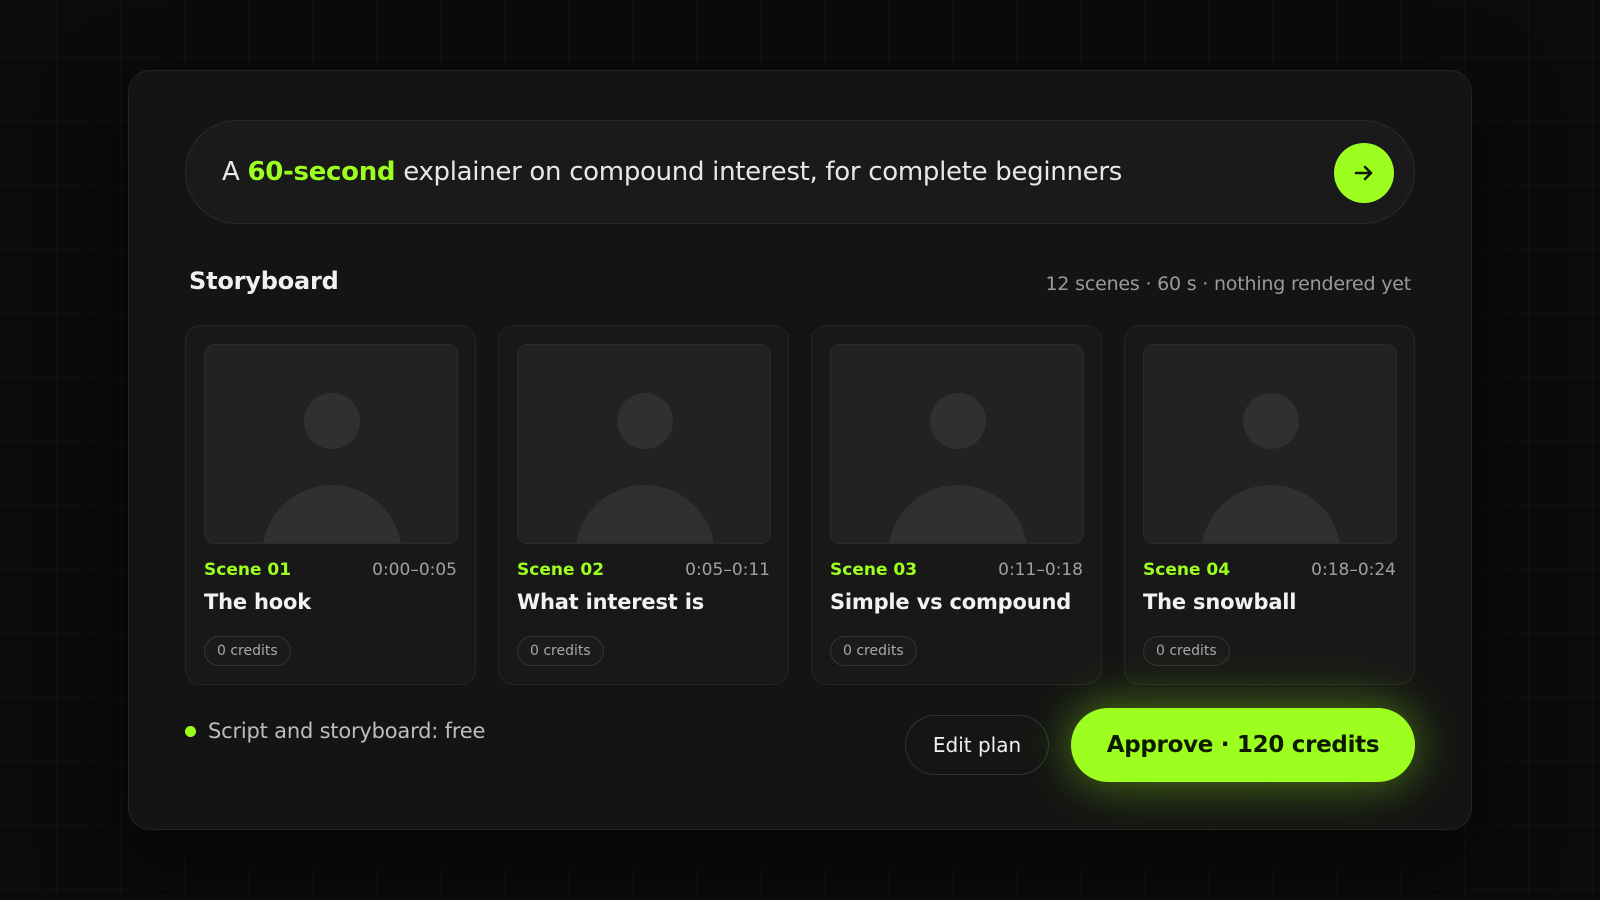  I want to click on scene-title: Simple vs compound, so click(951, 602).